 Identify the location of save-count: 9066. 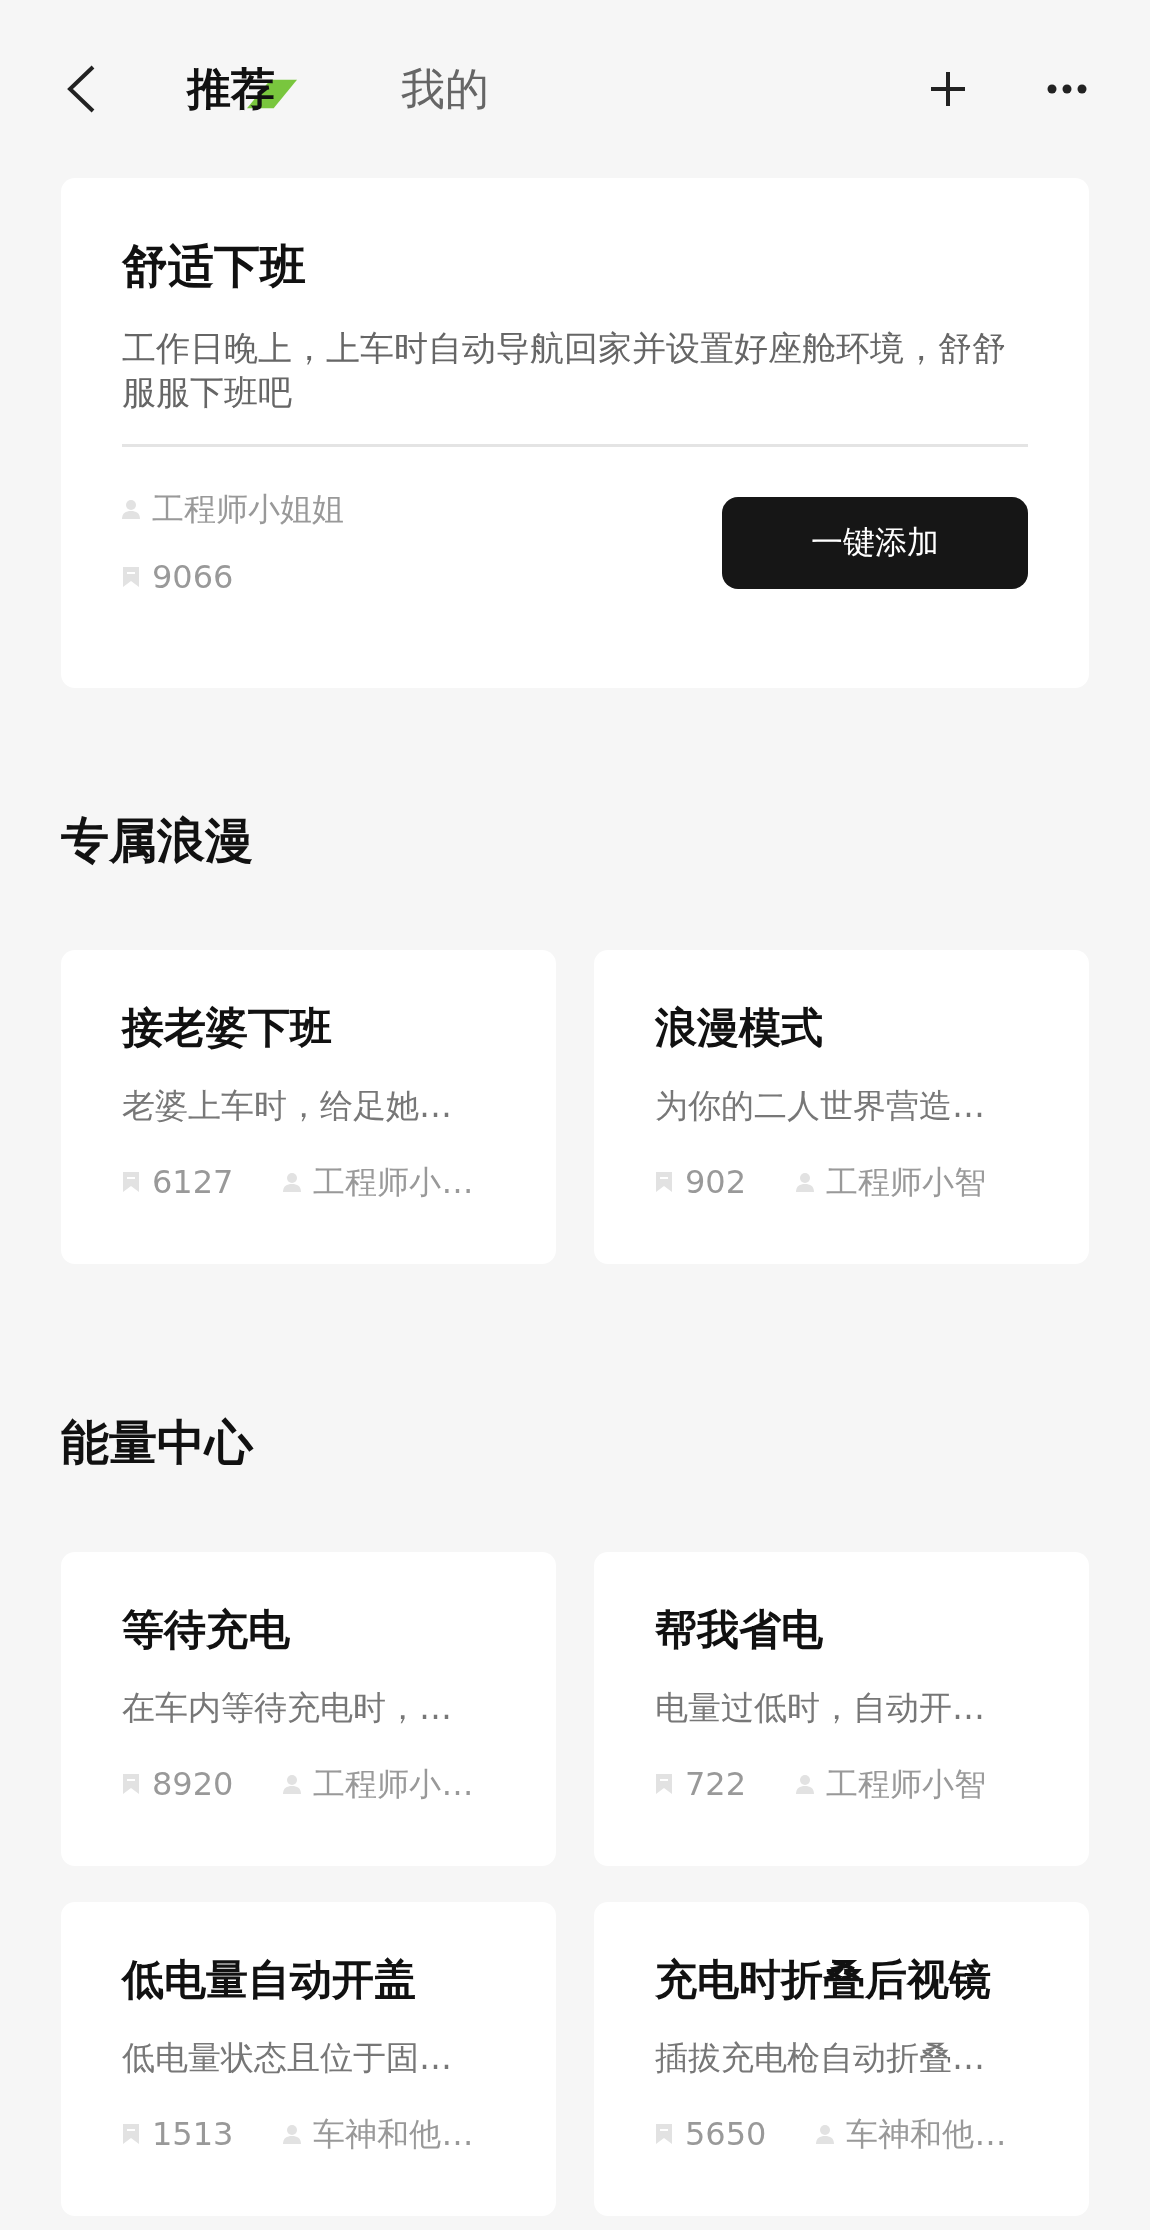
(193, 577).